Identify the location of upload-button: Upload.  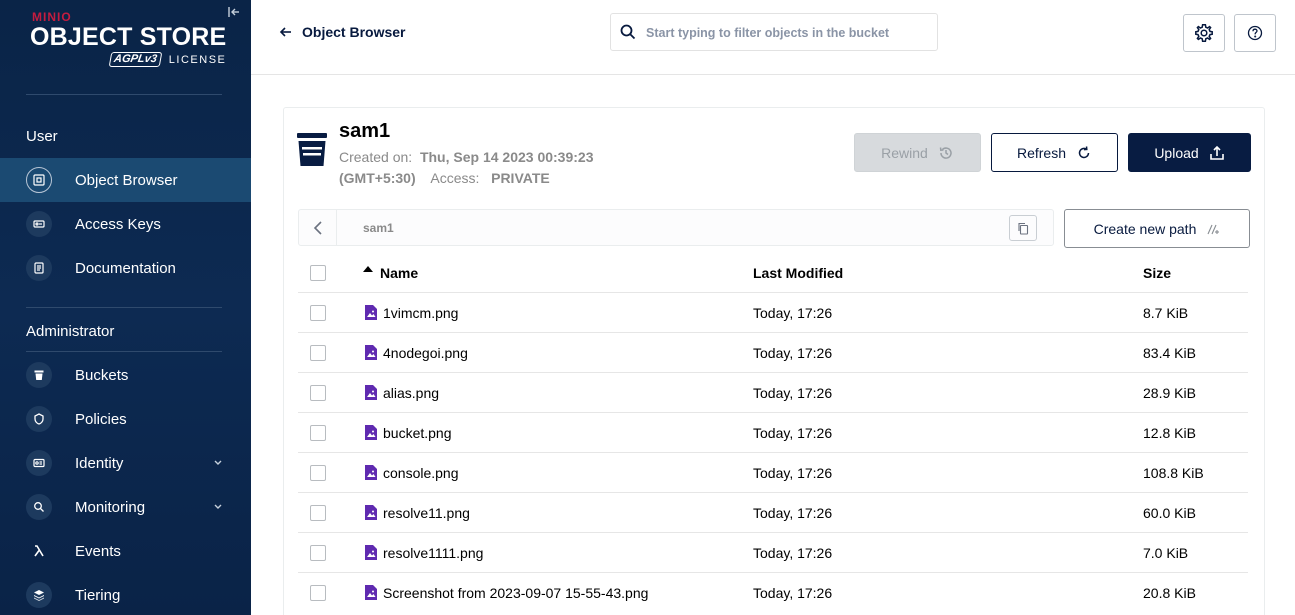
(1189, 152).